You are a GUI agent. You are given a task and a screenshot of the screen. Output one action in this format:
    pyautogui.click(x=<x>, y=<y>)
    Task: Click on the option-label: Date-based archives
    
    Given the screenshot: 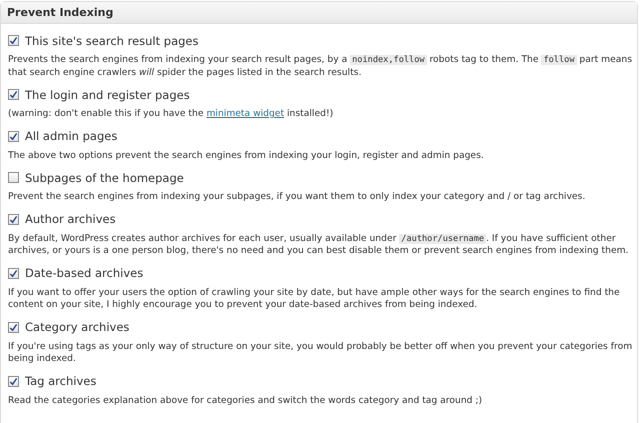 What is the action you would take?
    pyautogui.click(x=84, y=273)
    